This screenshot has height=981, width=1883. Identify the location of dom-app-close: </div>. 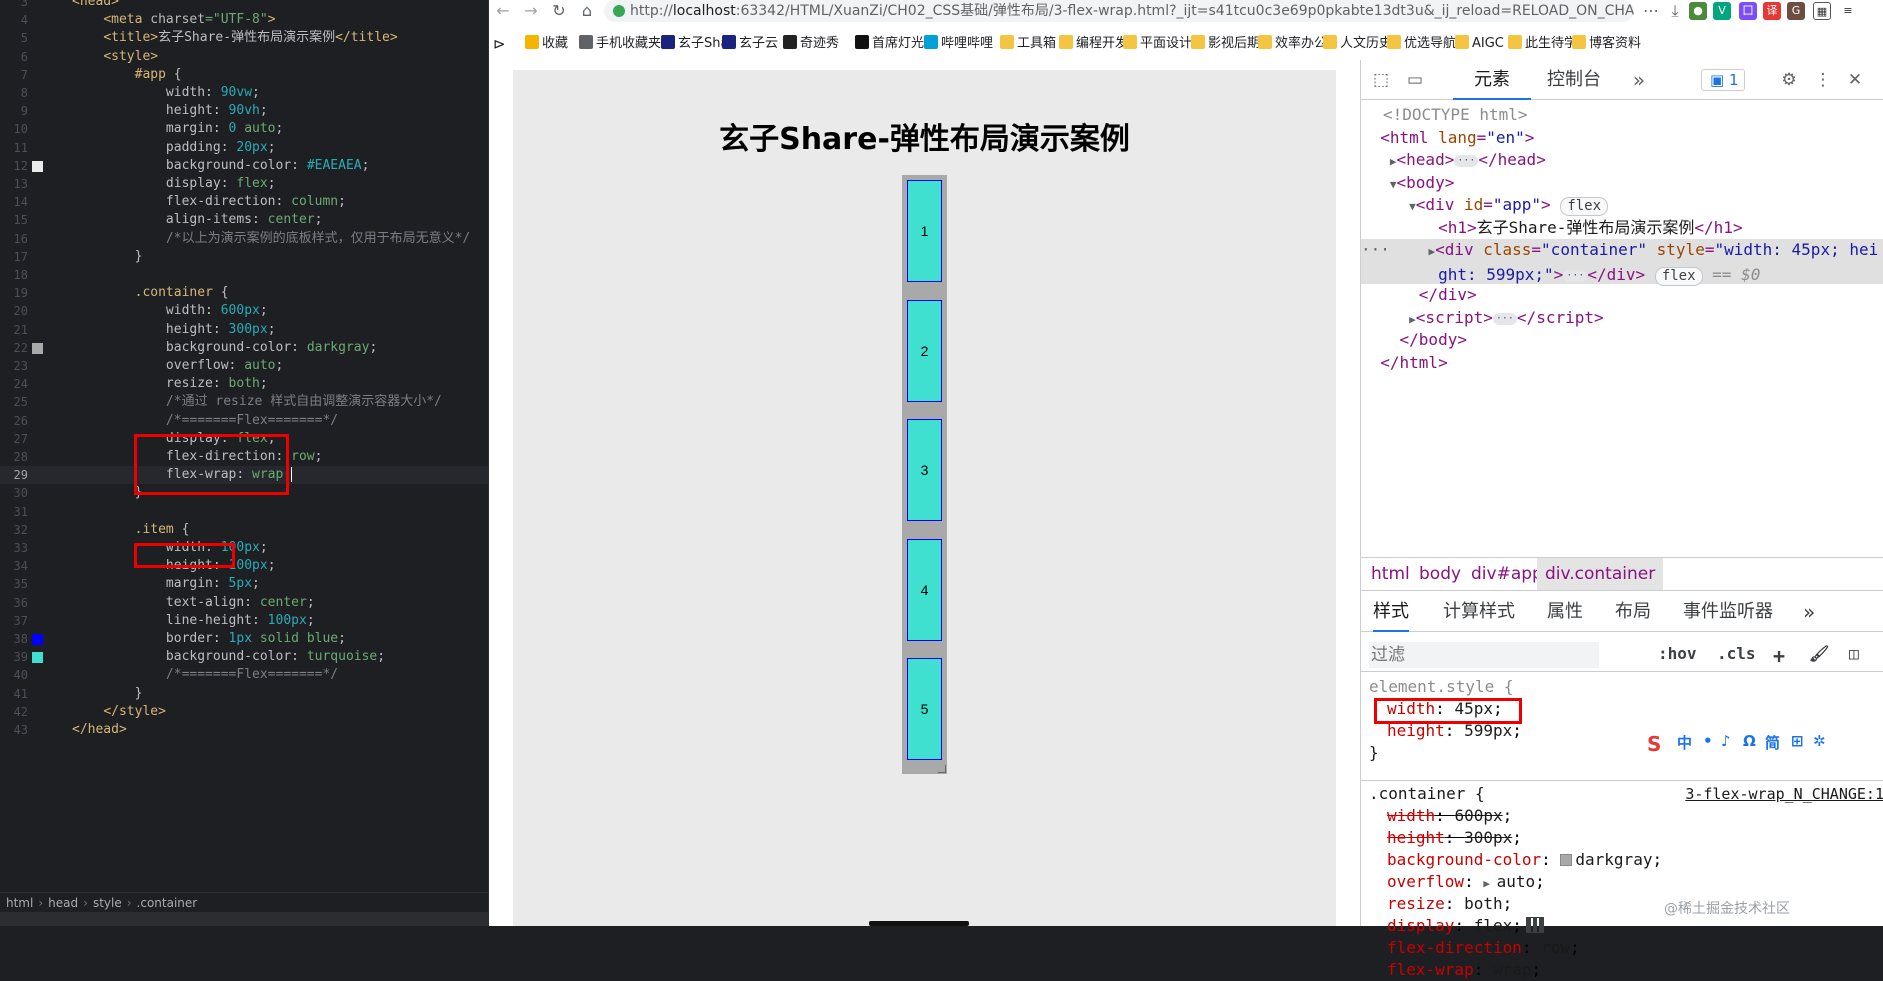
(1622, 295).